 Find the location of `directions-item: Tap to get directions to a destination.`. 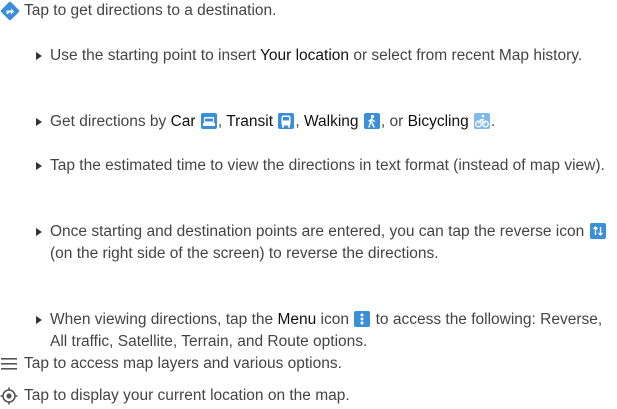

directions-item: Tap to get directions to a destination. is located at coordinates (138, 11).